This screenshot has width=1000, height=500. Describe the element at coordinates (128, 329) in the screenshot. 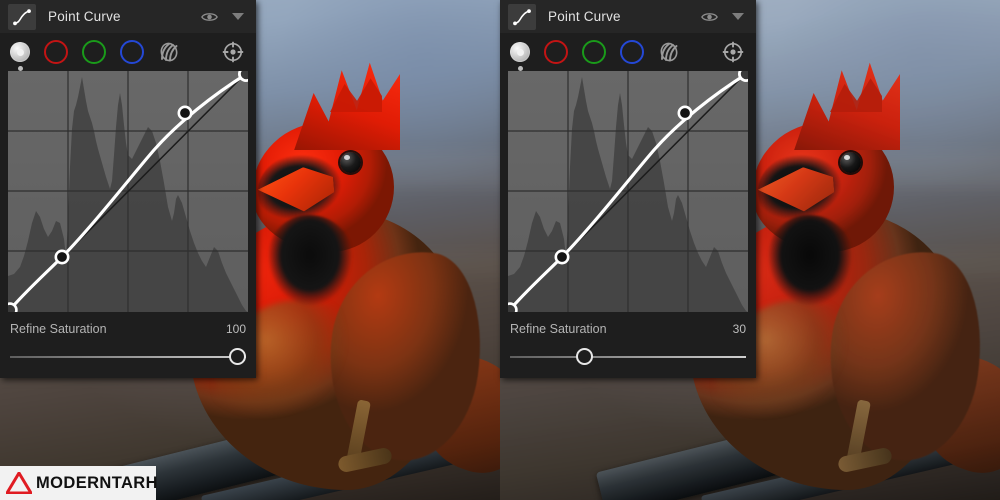

I see `slider-label-row: Refine Saturation 100` at that location.